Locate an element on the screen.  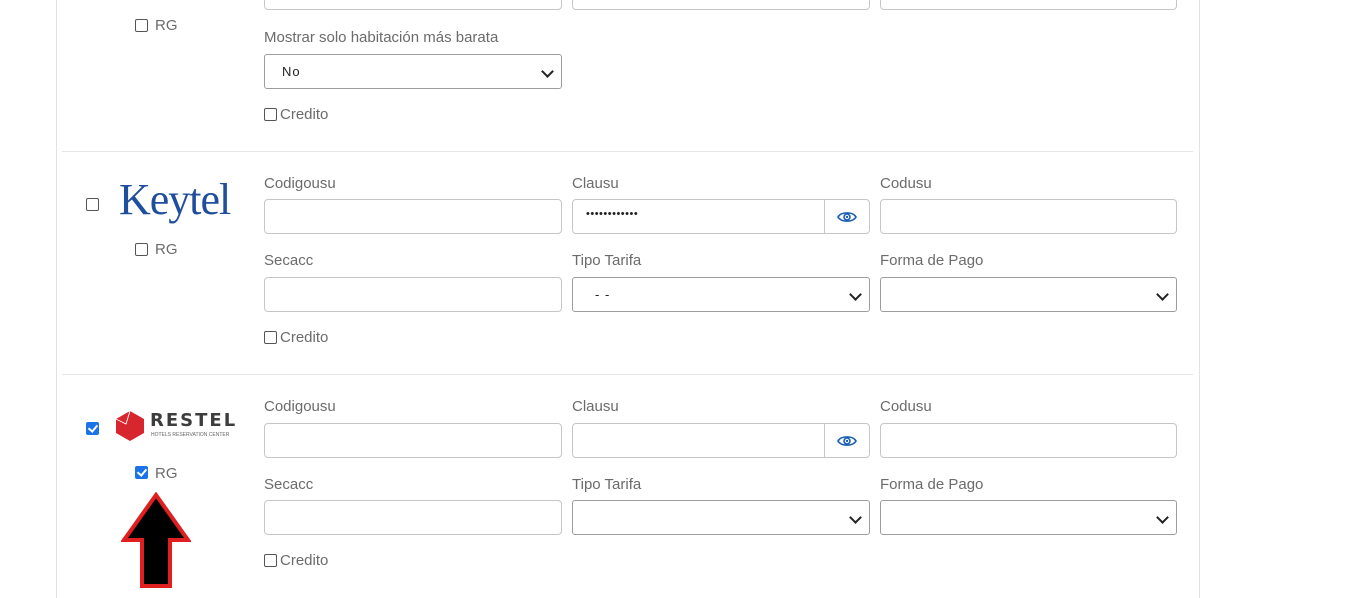
keytel-secacc-label: Secacc is located at coordinates (289, 260).